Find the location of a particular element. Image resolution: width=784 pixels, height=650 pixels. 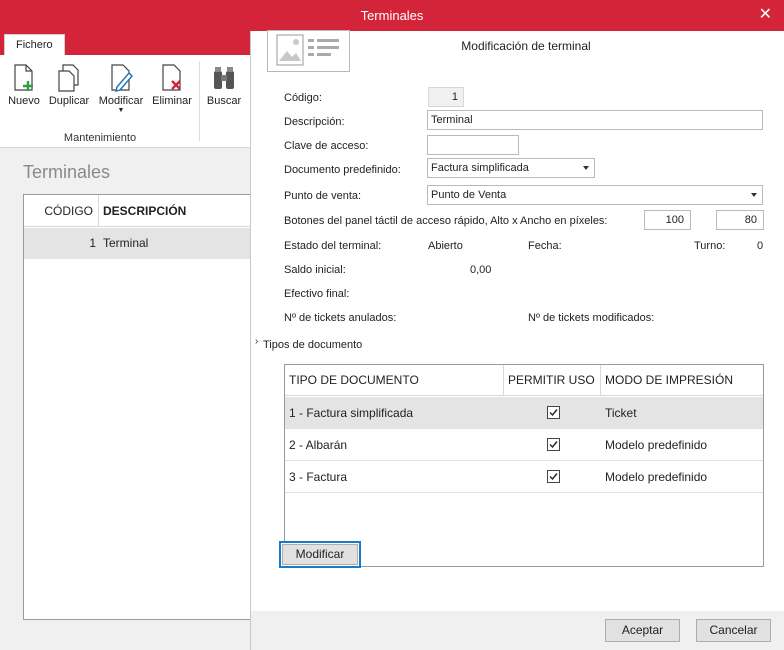

close-icon: ✕ is located at coordinates (765, 14).